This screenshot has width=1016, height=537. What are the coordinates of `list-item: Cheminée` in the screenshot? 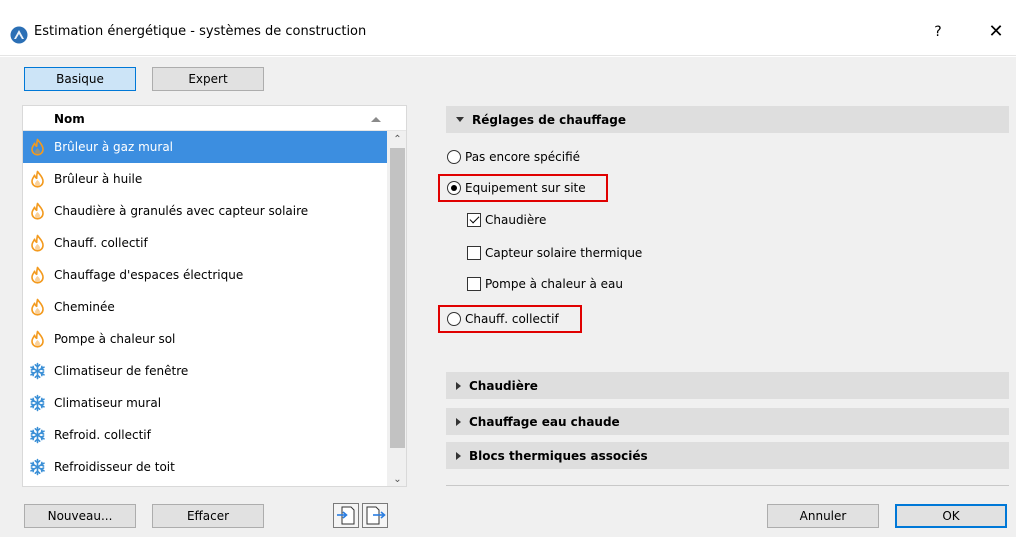 It's located at (205, 307).